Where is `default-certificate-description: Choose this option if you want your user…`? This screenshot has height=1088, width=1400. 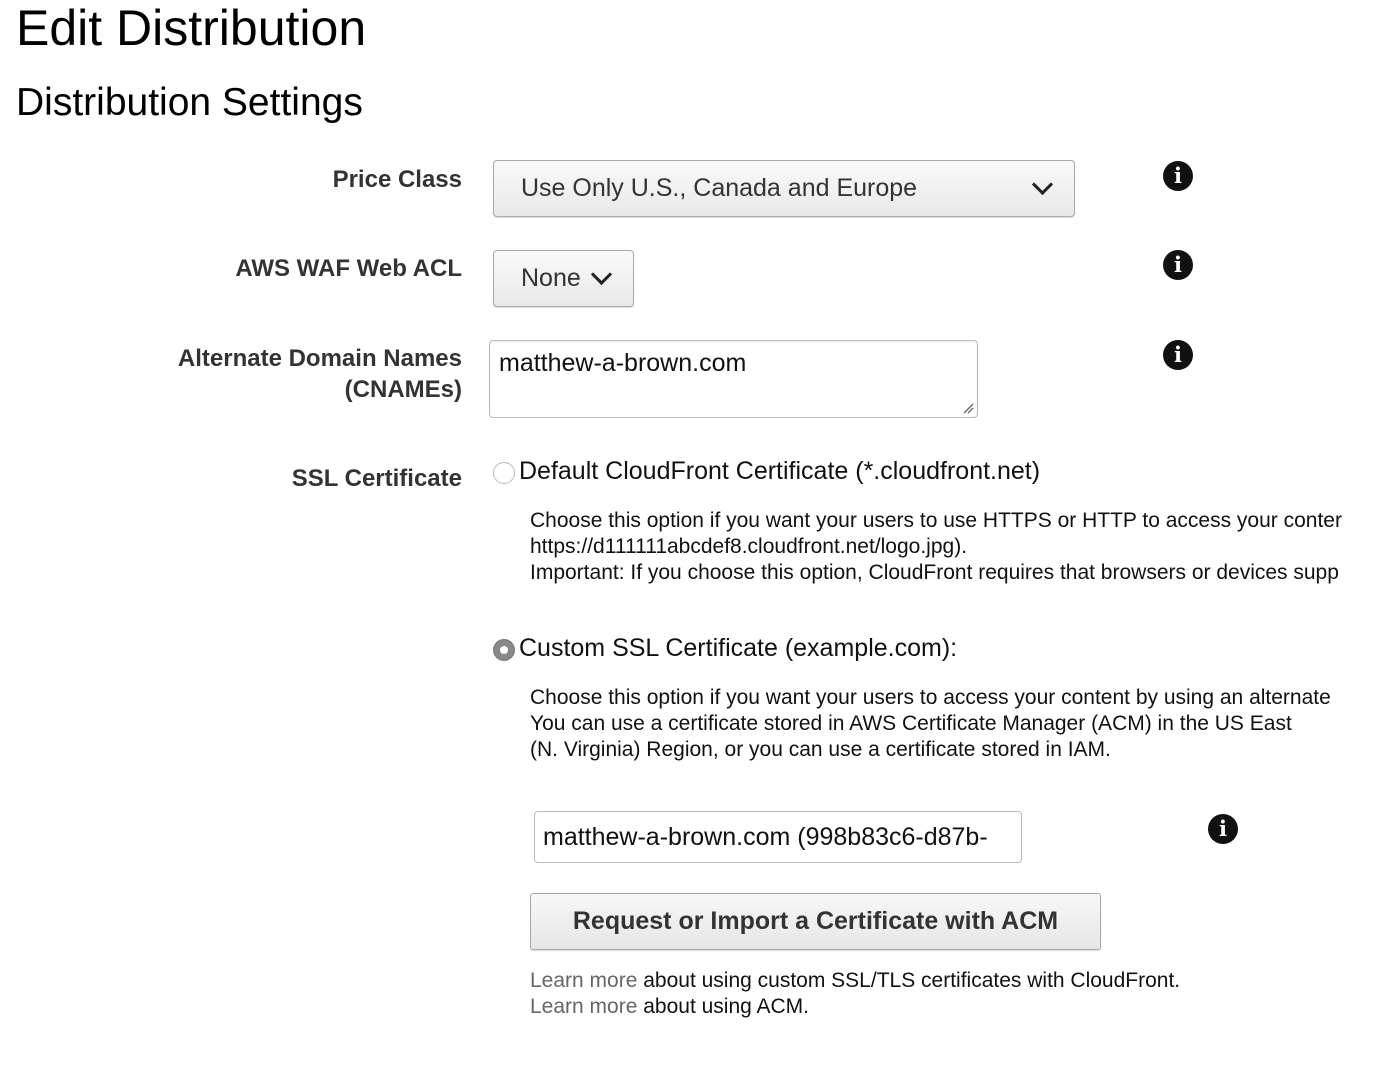 default-certificate-description: Choose this option if you want your user… is located at coordinates (936, 547).